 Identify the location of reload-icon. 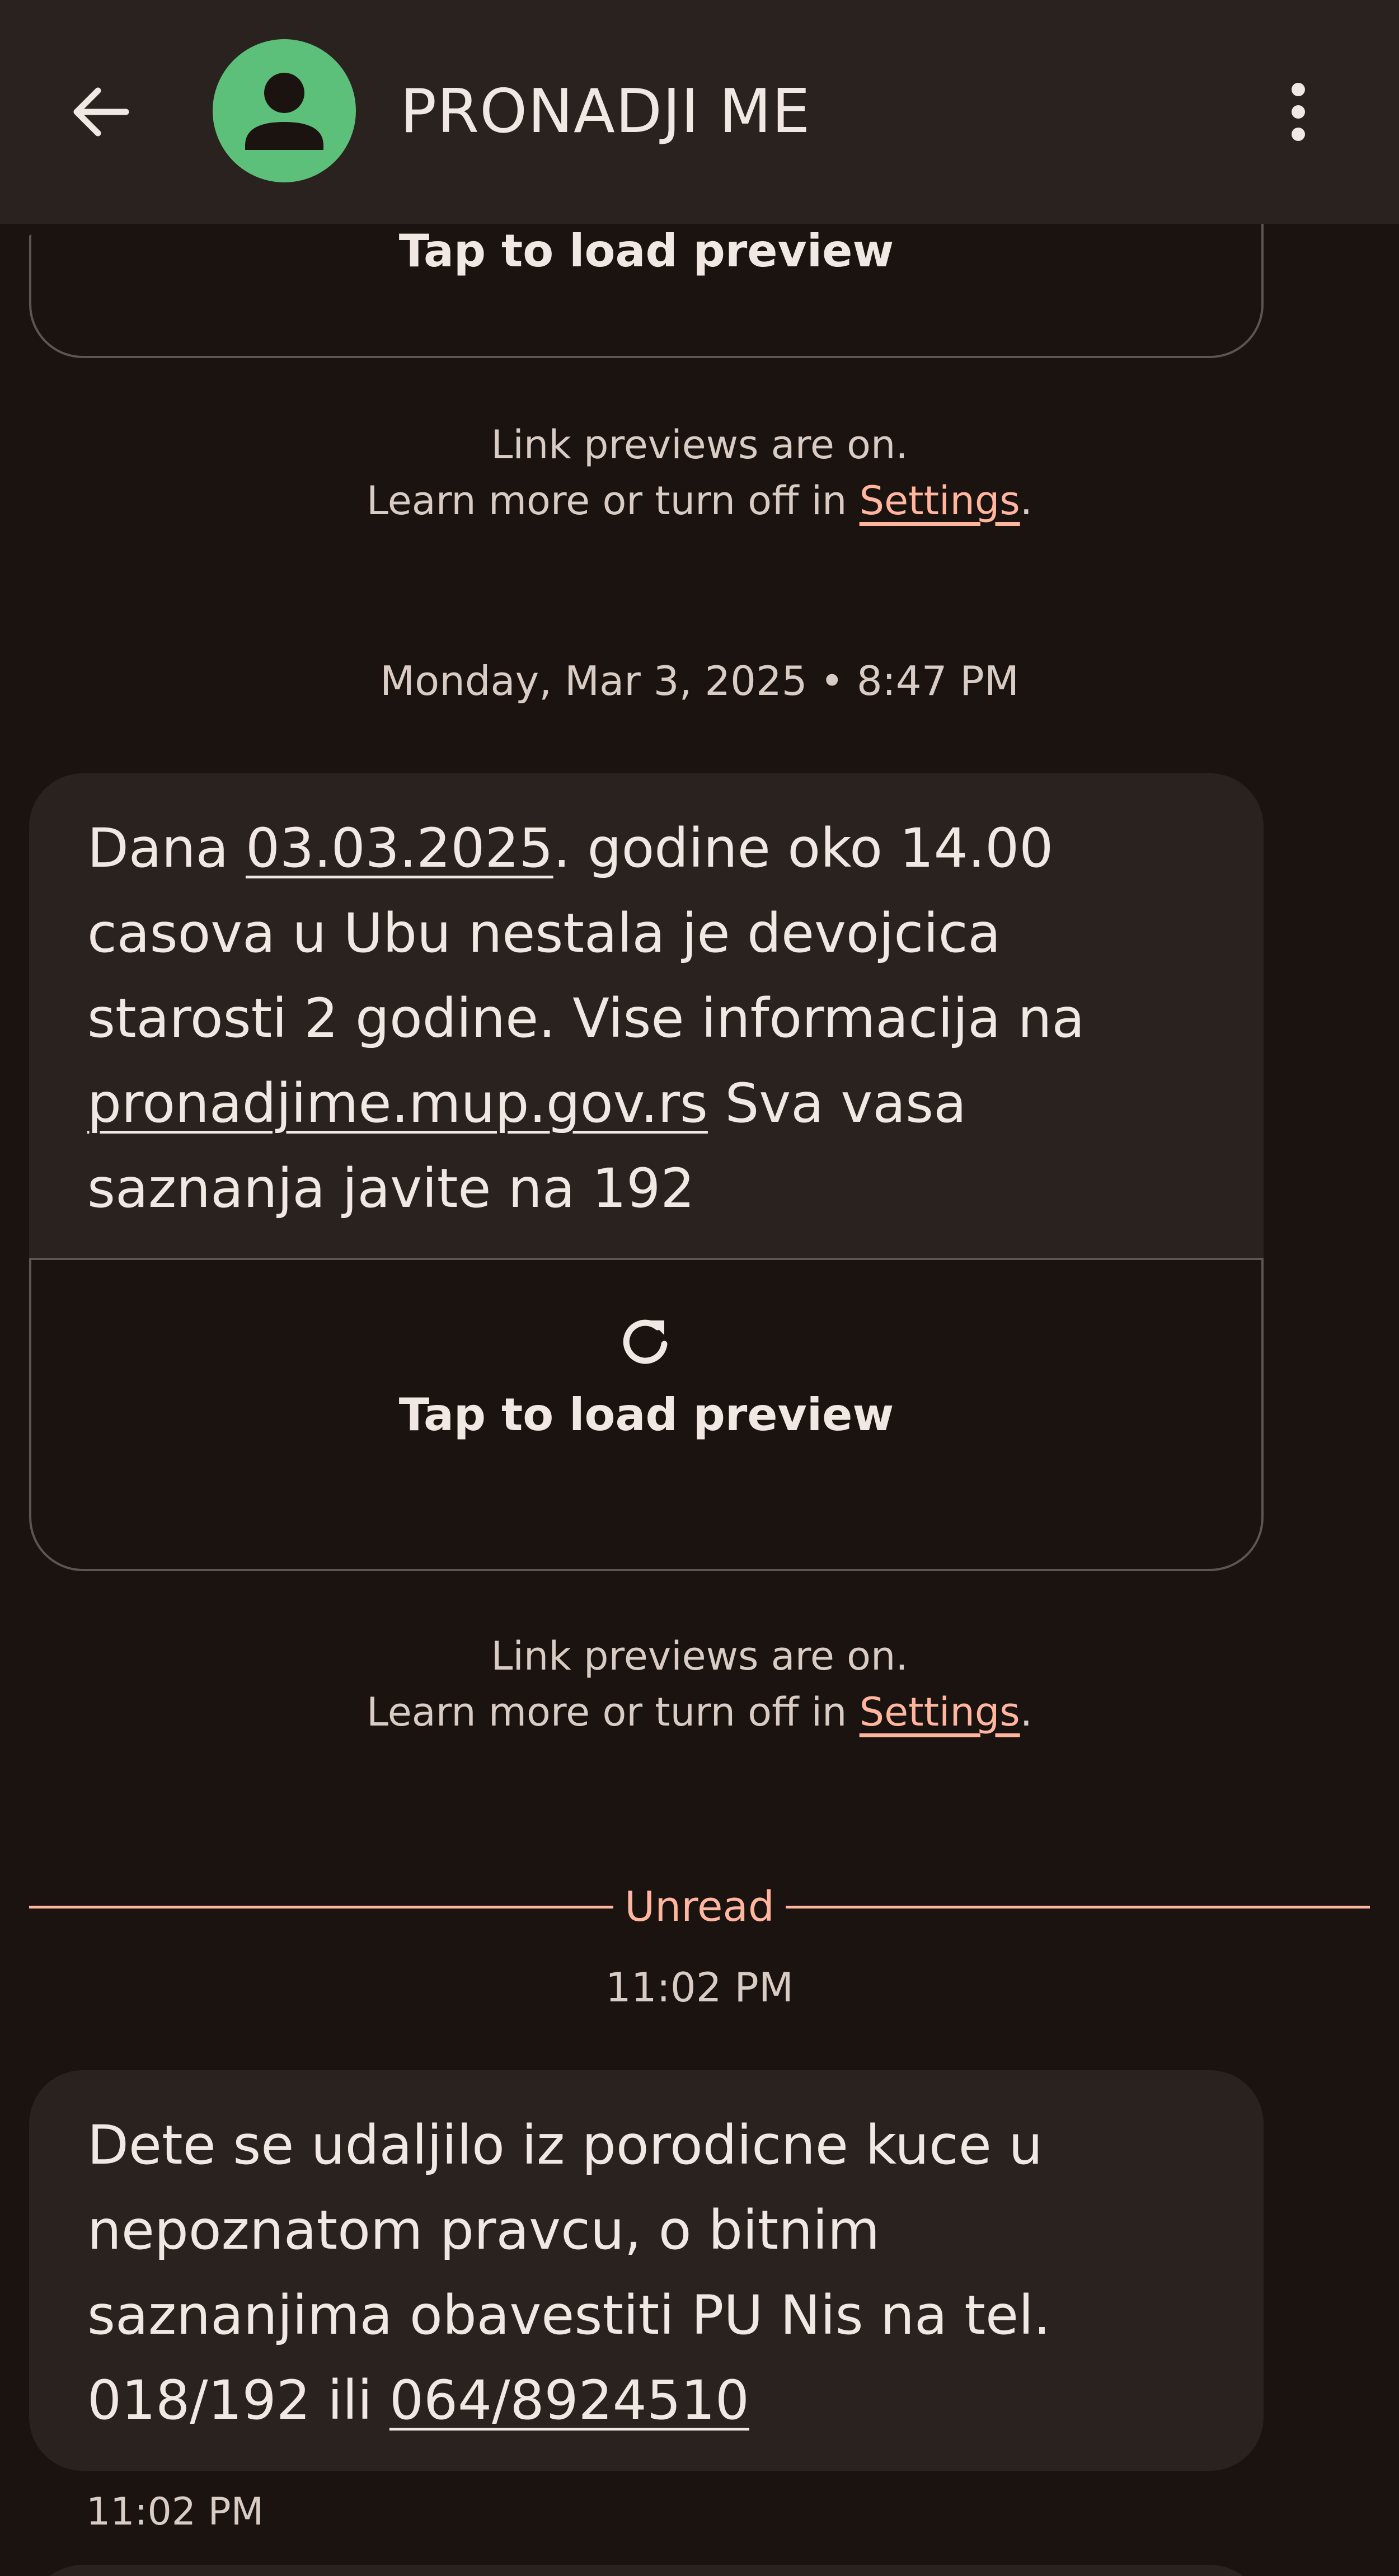
(645, 1341).